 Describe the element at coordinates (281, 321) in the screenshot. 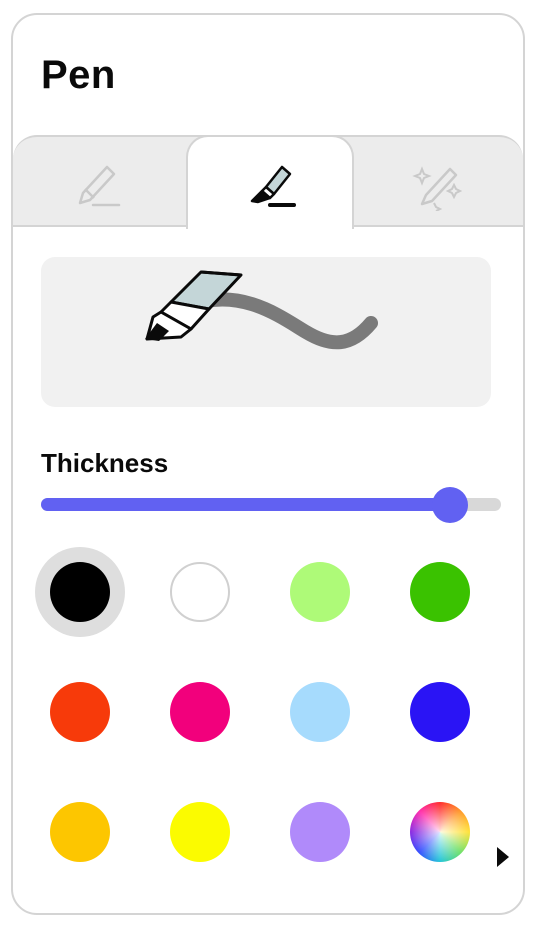

I see `preview-stroke` at that location.